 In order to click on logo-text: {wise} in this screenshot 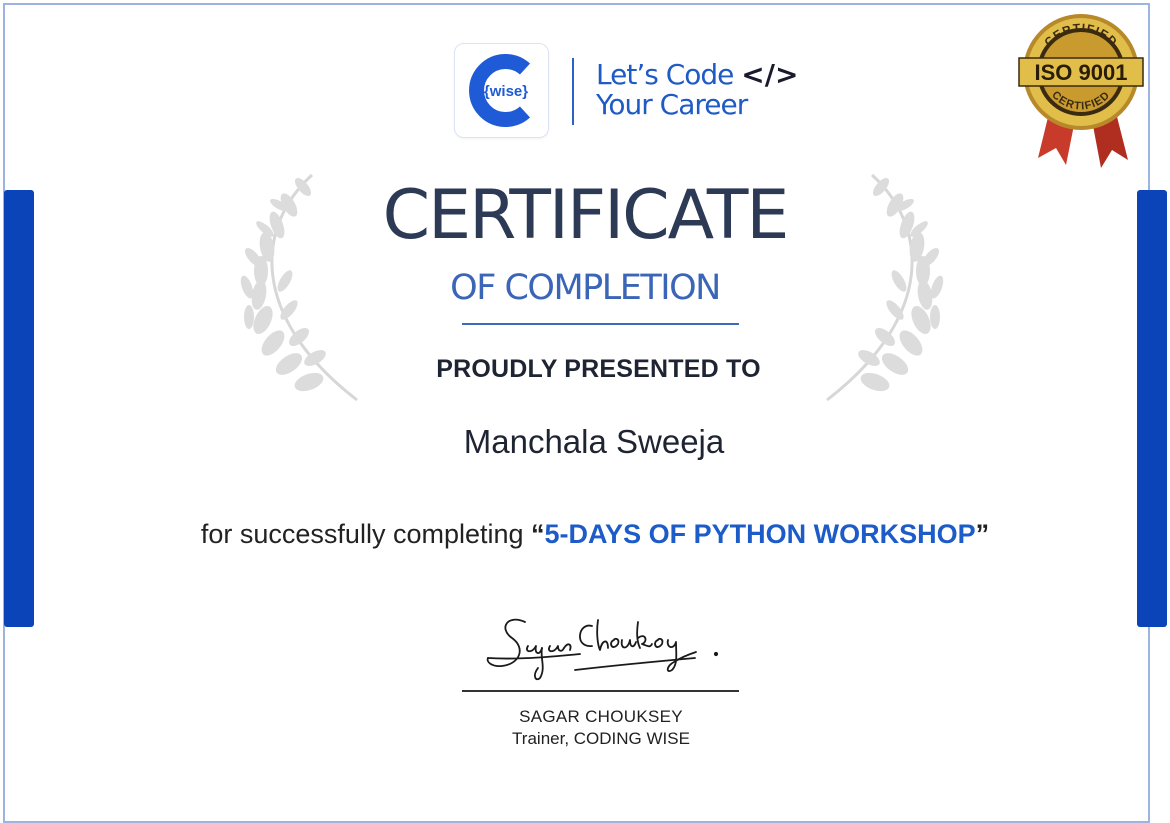, I will do `click(506, 91)`.